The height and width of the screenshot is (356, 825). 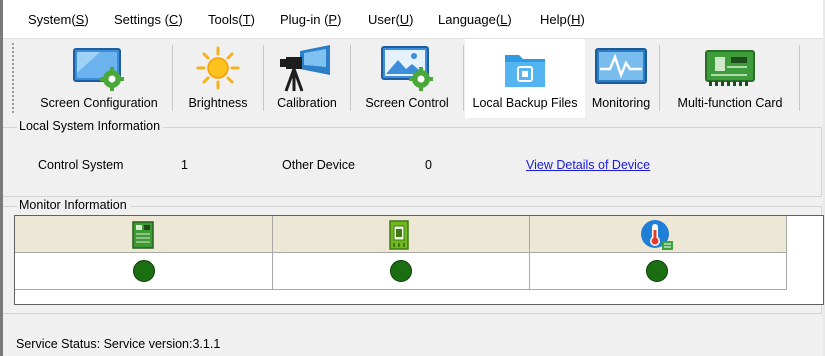 What do you see at coordinates (13, 78) in the screenshot?
I see `toolbar-grip` at bounding box center [13, 78].